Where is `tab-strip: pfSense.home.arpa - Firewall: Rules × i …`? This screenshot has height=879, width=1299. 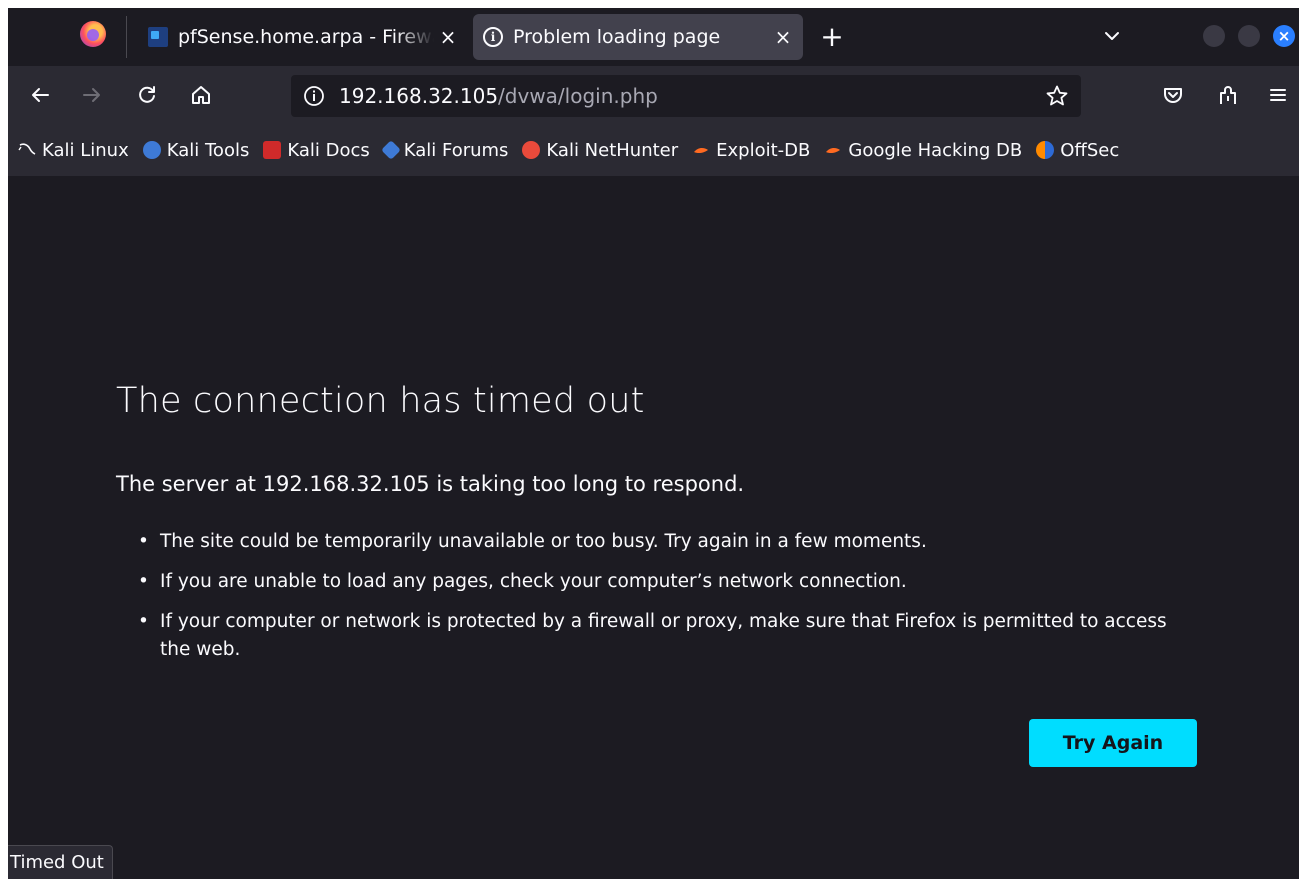
tab-strip: pfSense.home.arpa - Firewall: Rules × i … is located at coordinates (653, 37).